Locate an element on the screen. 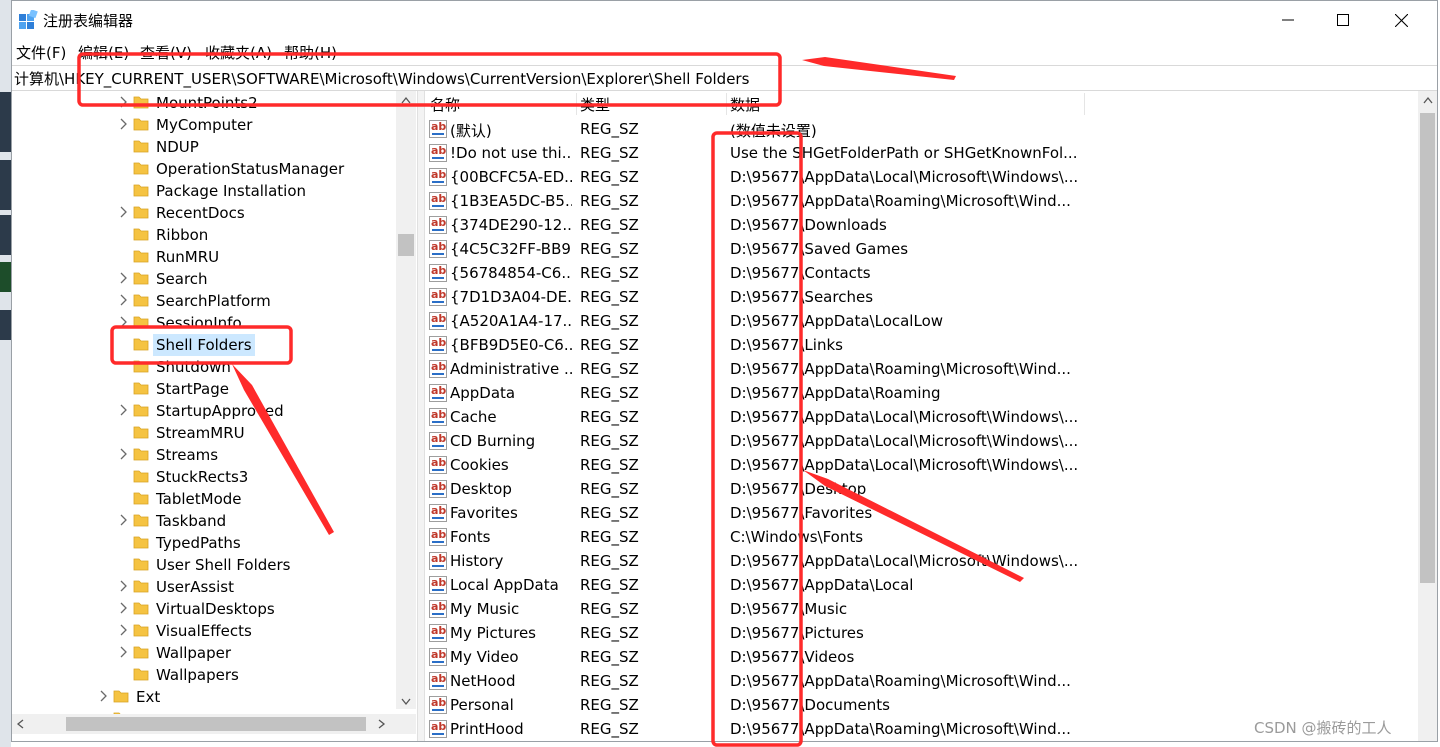 The image size is (1440, 747). column-header-type: 类型 is located at coordinates (595, 104).